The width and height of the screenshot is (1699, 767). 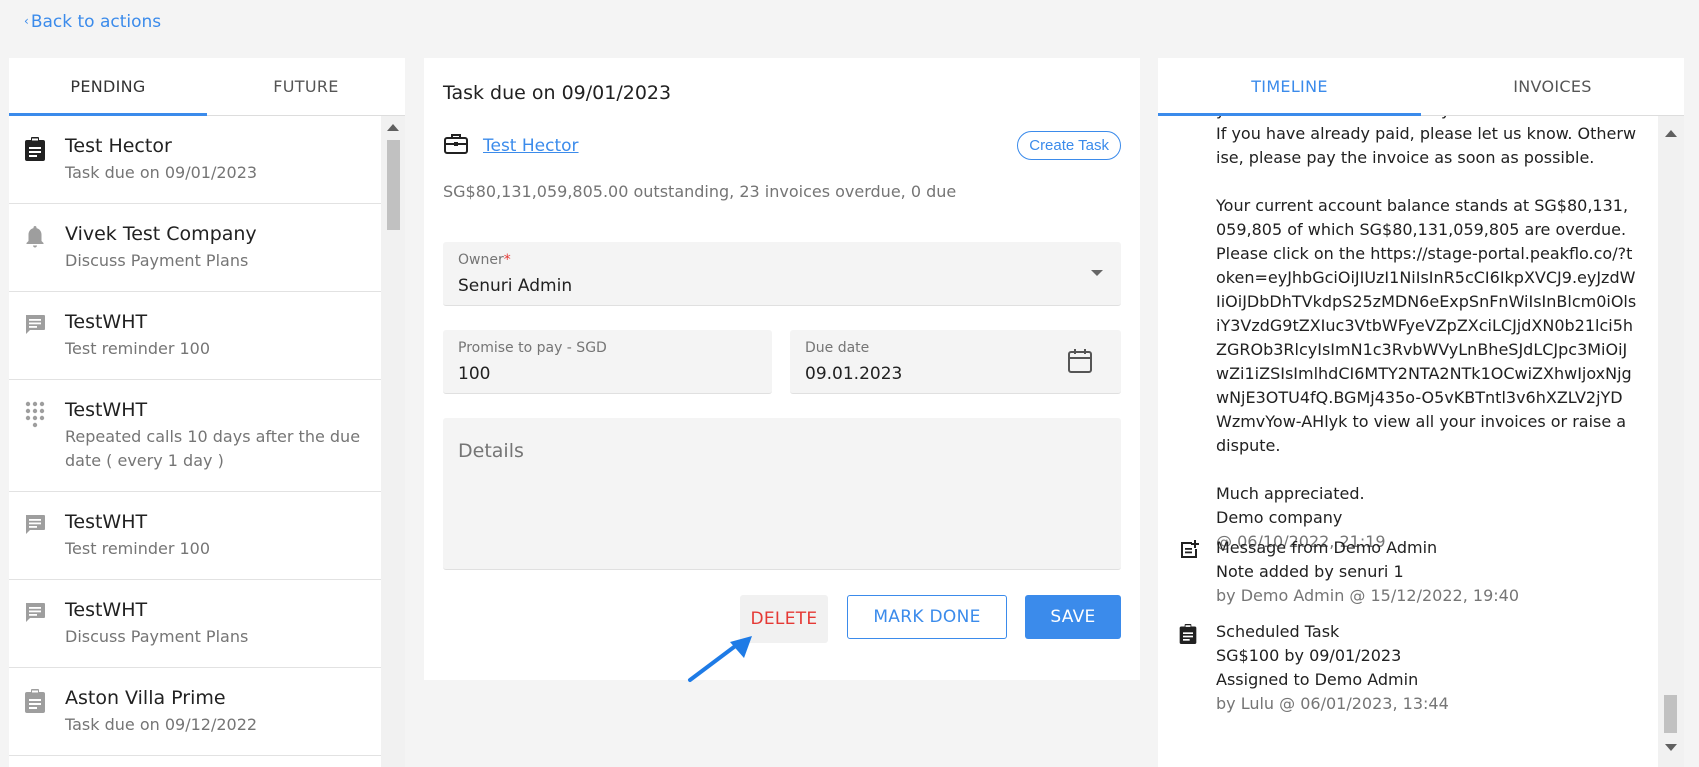 What do you see at coordinates (26, 21) in the screenshot?
I see `chevron-left-icon: ‹` at bounding box center [26, 21].